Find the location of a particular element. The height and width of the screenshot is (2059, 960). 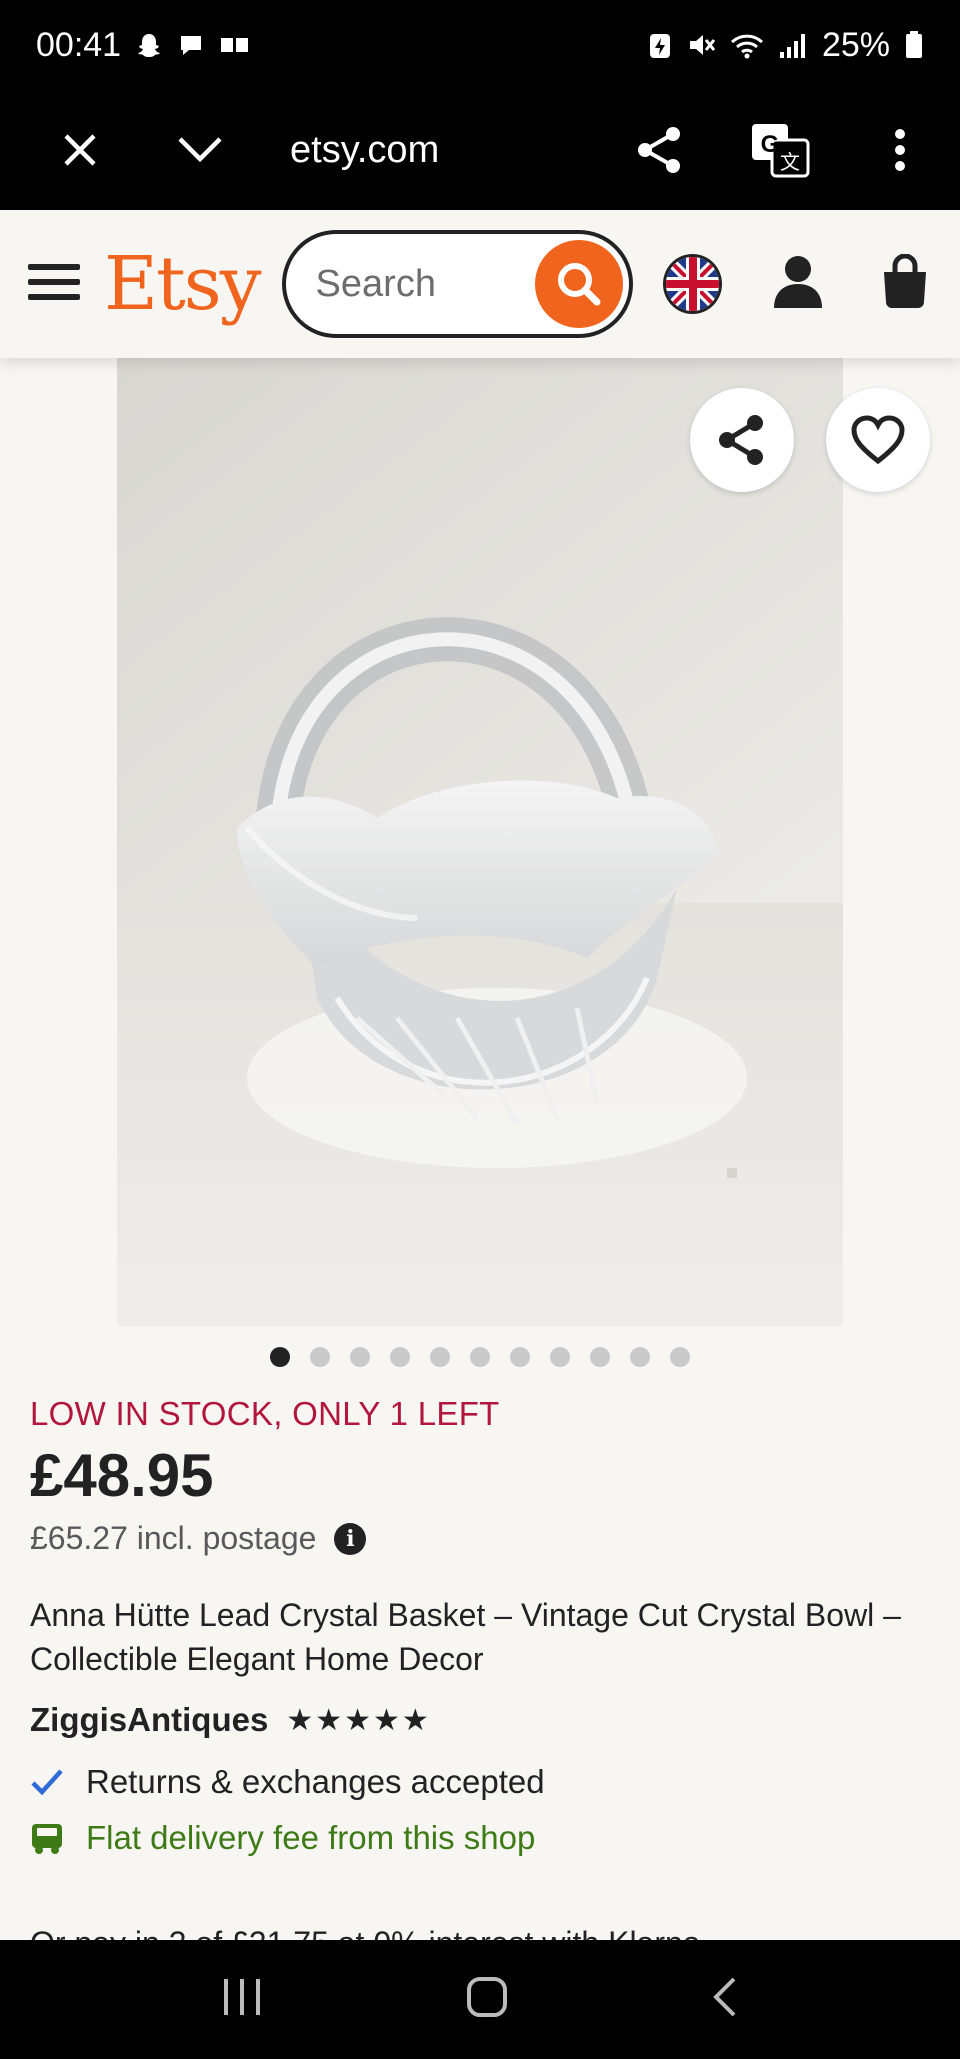

svg-text: 文 is located at coordinates (790, 162).